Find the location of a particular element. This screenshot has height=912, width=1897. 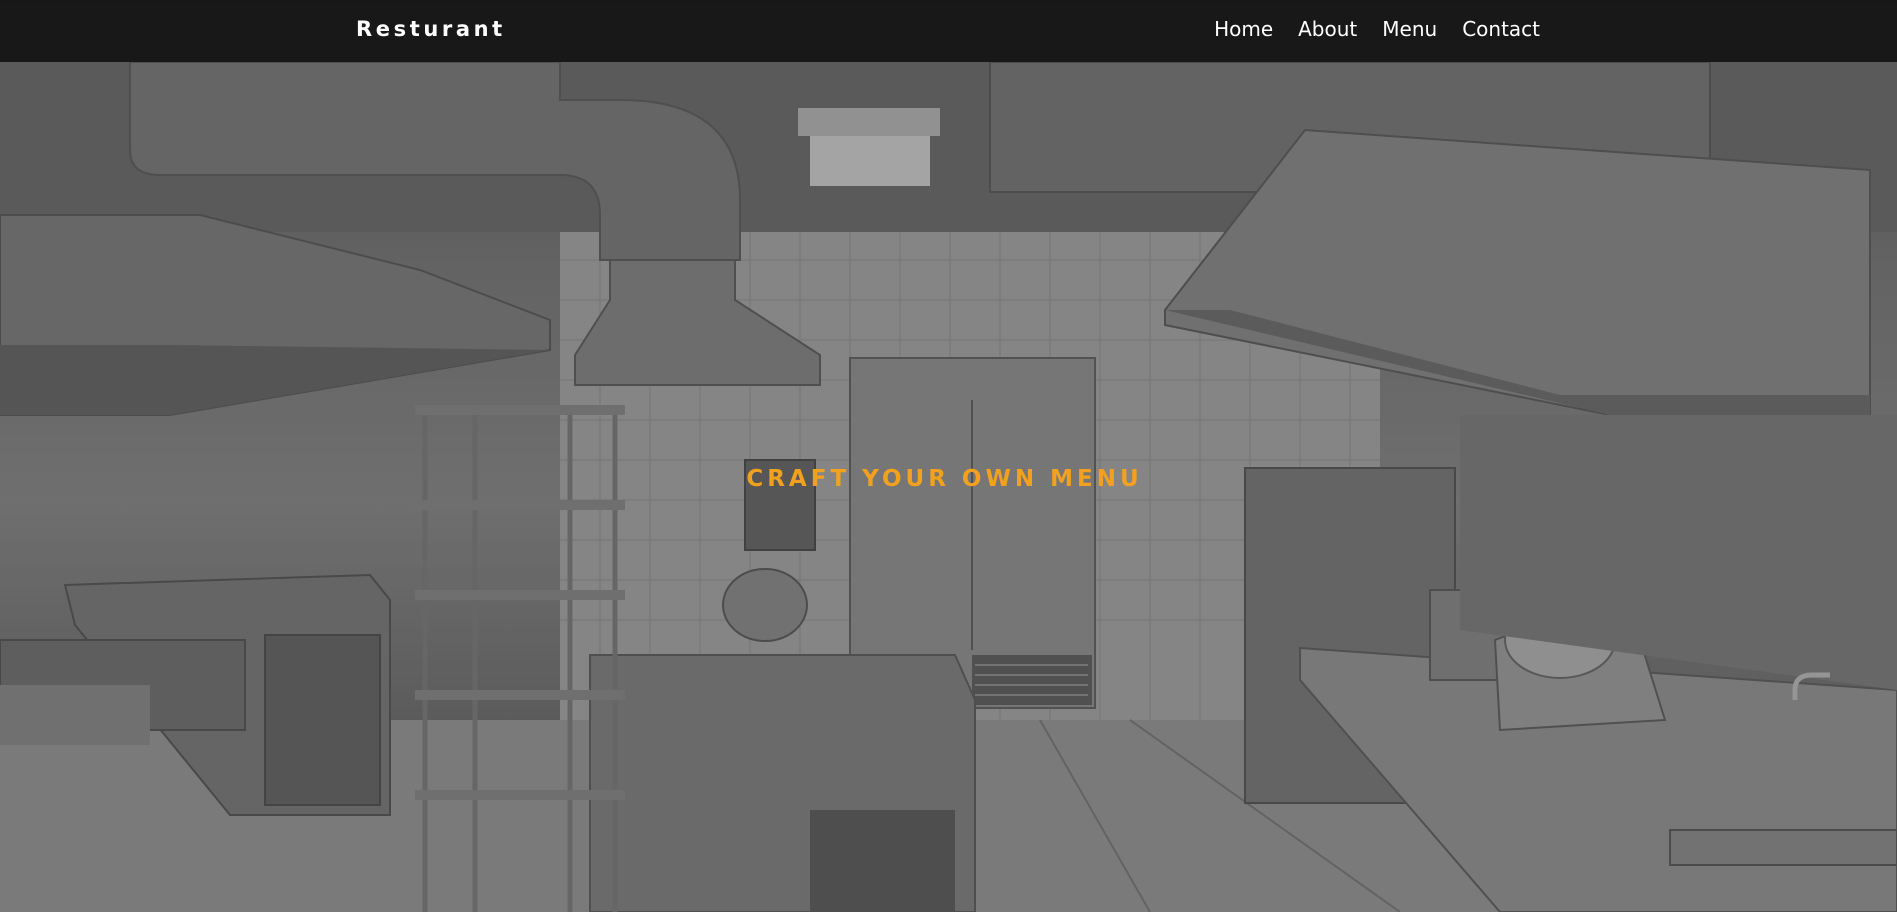

nav-link-contact: Contact is located at coordinates (1501, 29).